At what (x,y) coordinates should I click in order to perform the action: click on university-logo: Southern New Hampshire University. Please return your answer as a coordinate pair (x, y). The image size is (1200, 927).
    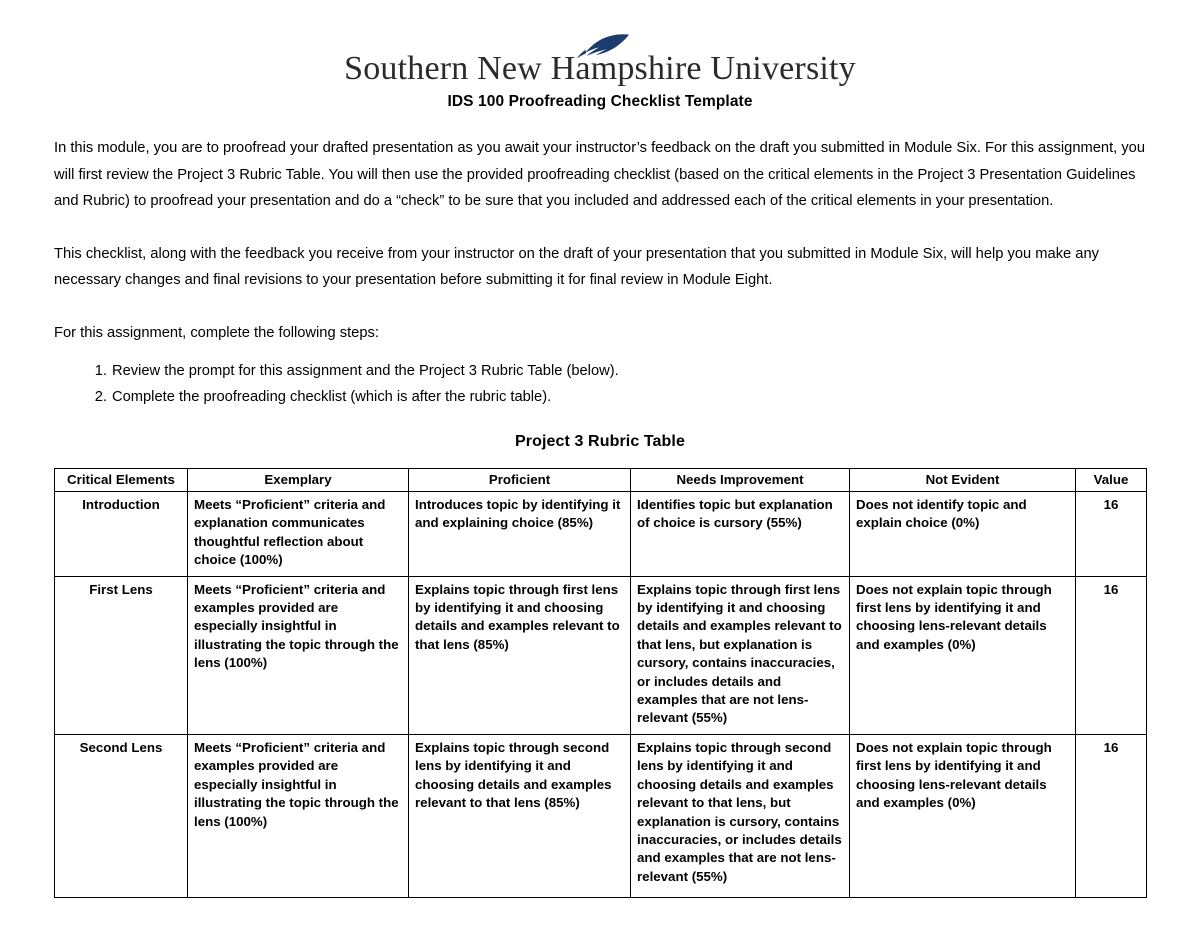
    Looking at the image, I should click on (600, 43).